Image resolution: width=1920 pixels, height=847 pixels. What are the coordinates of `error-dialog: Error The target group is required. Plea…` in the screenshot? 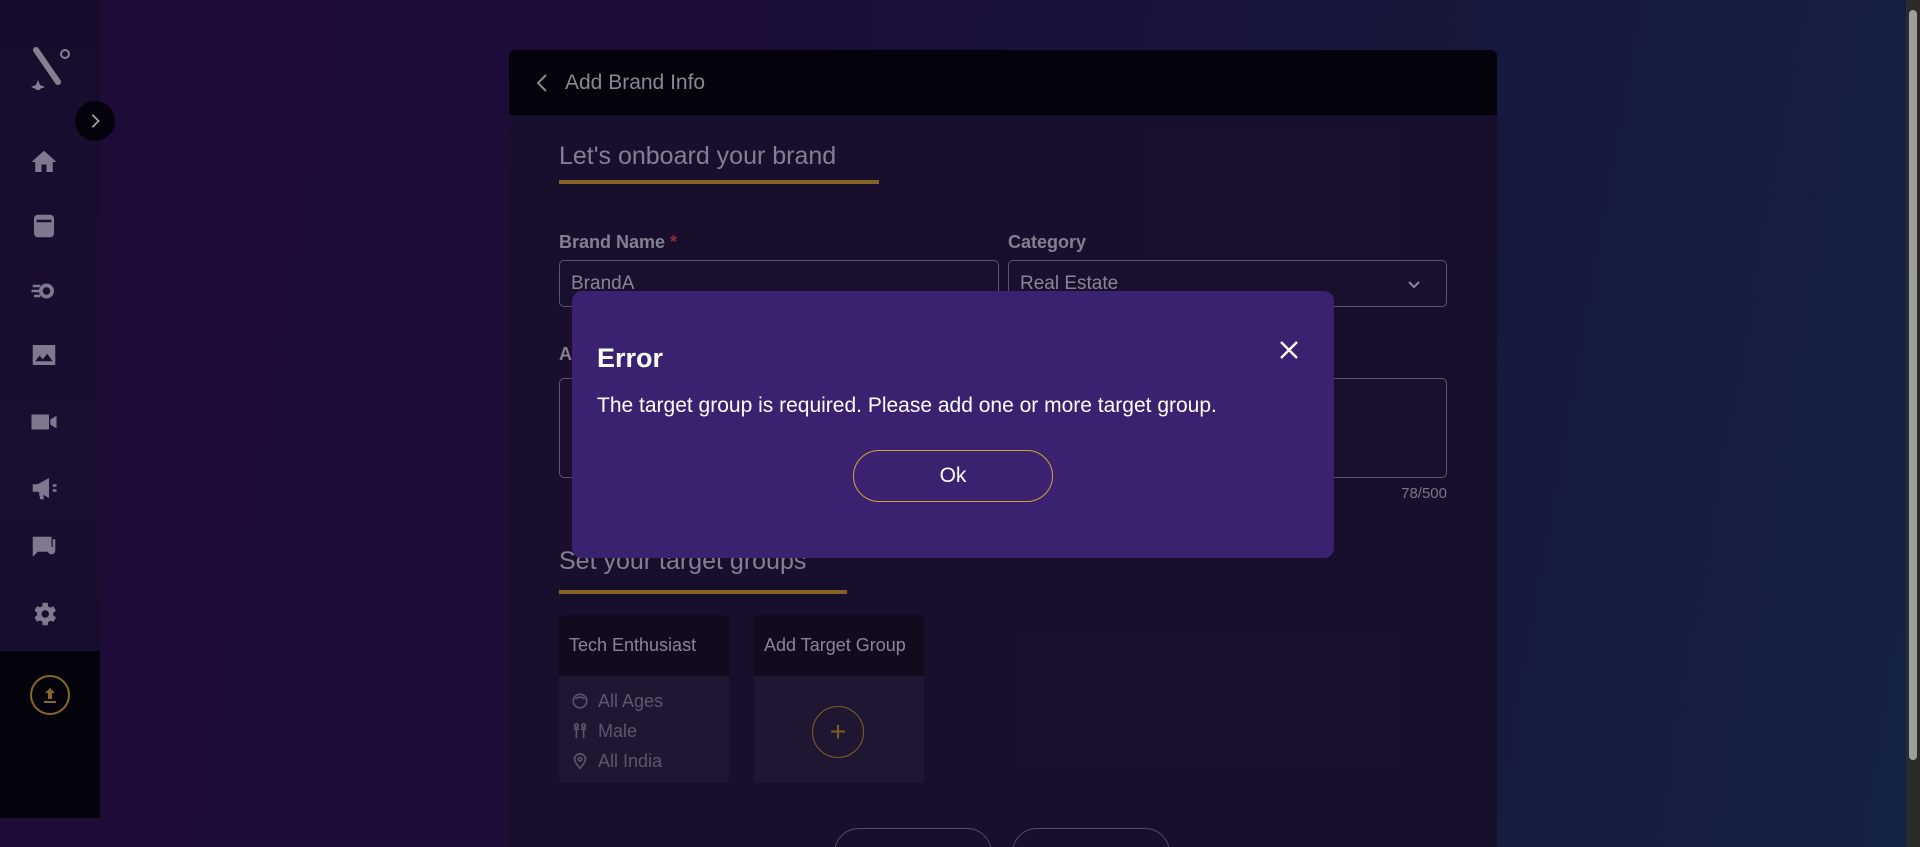 It's located at (953, 424).